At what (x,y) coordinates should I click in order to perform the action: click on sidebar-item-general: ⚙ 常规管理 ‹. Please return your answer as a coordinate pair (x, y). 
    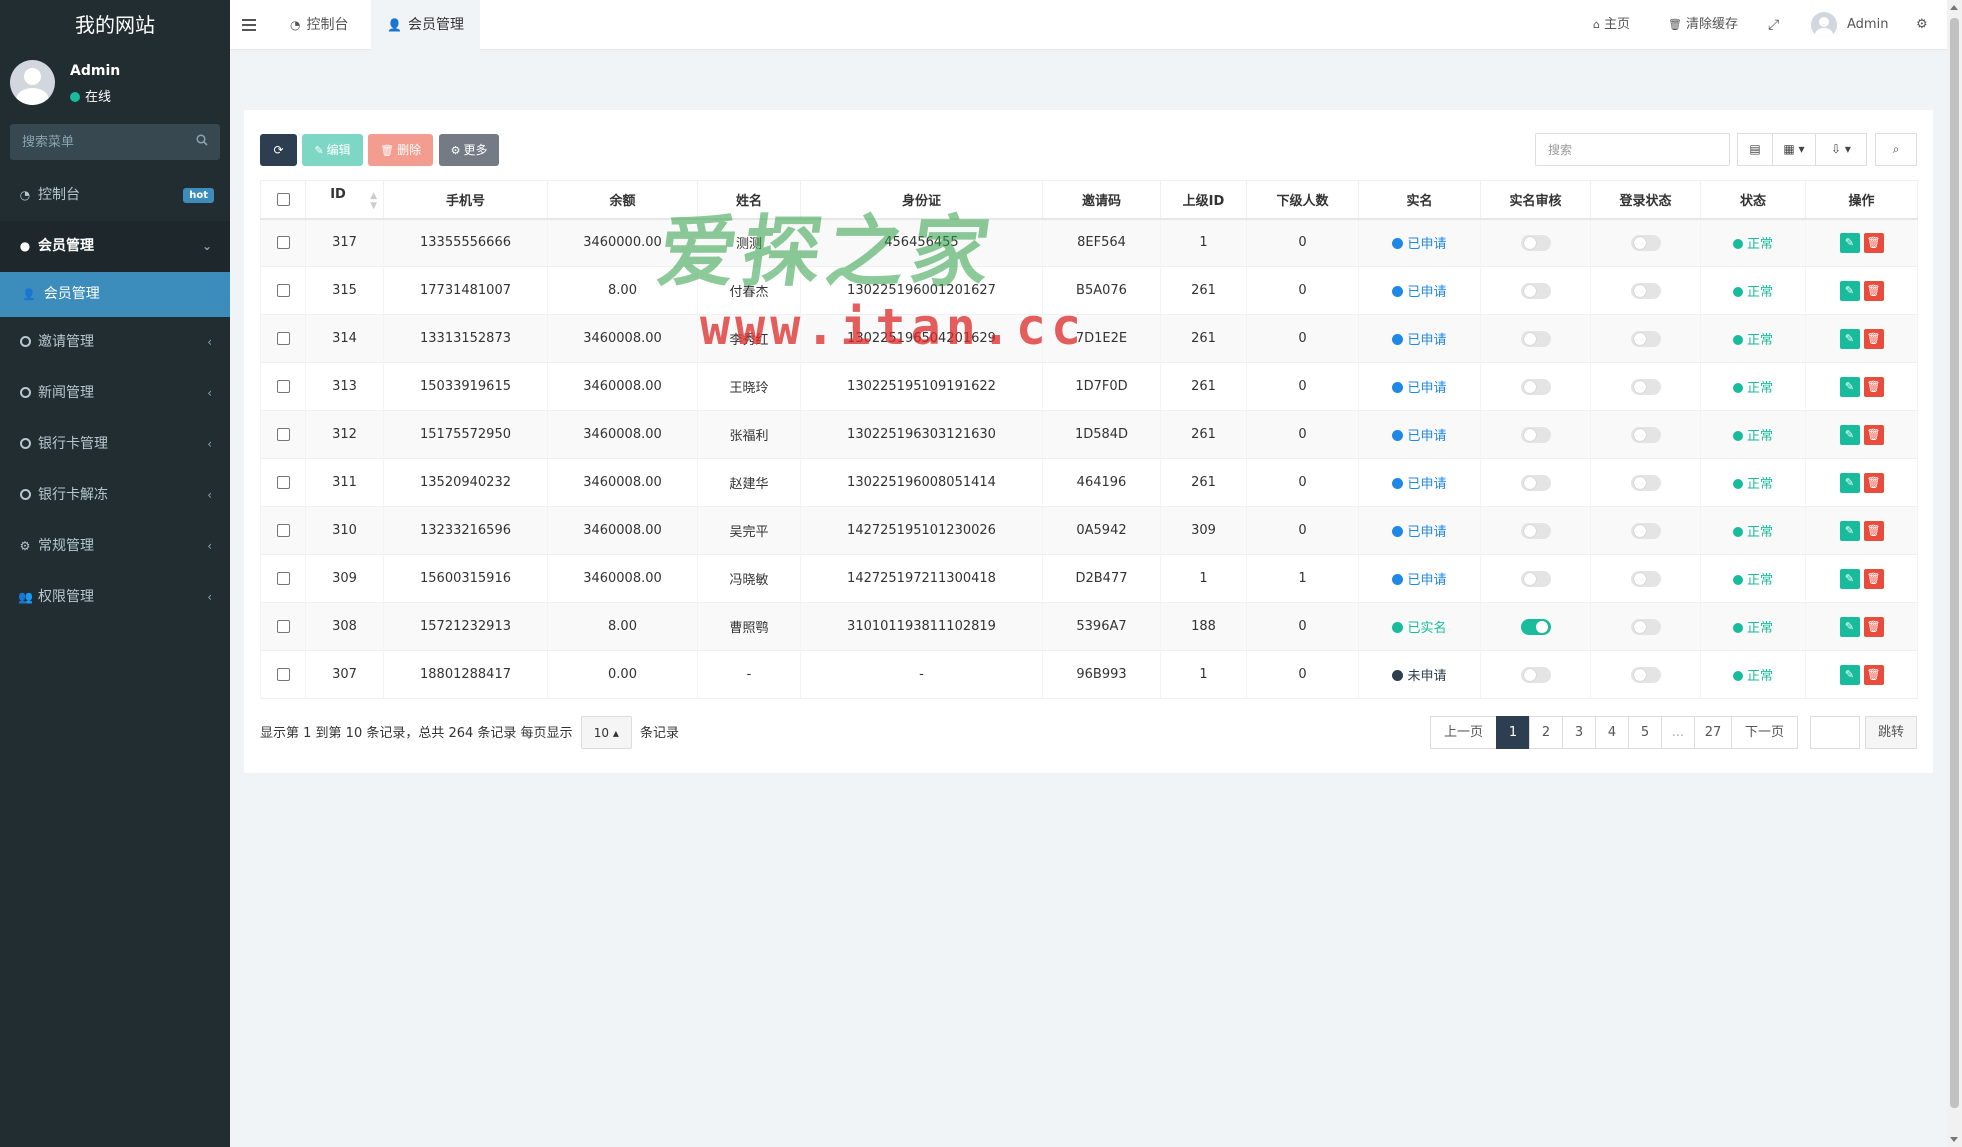
    Looking at the image, I should click on (115, 546).